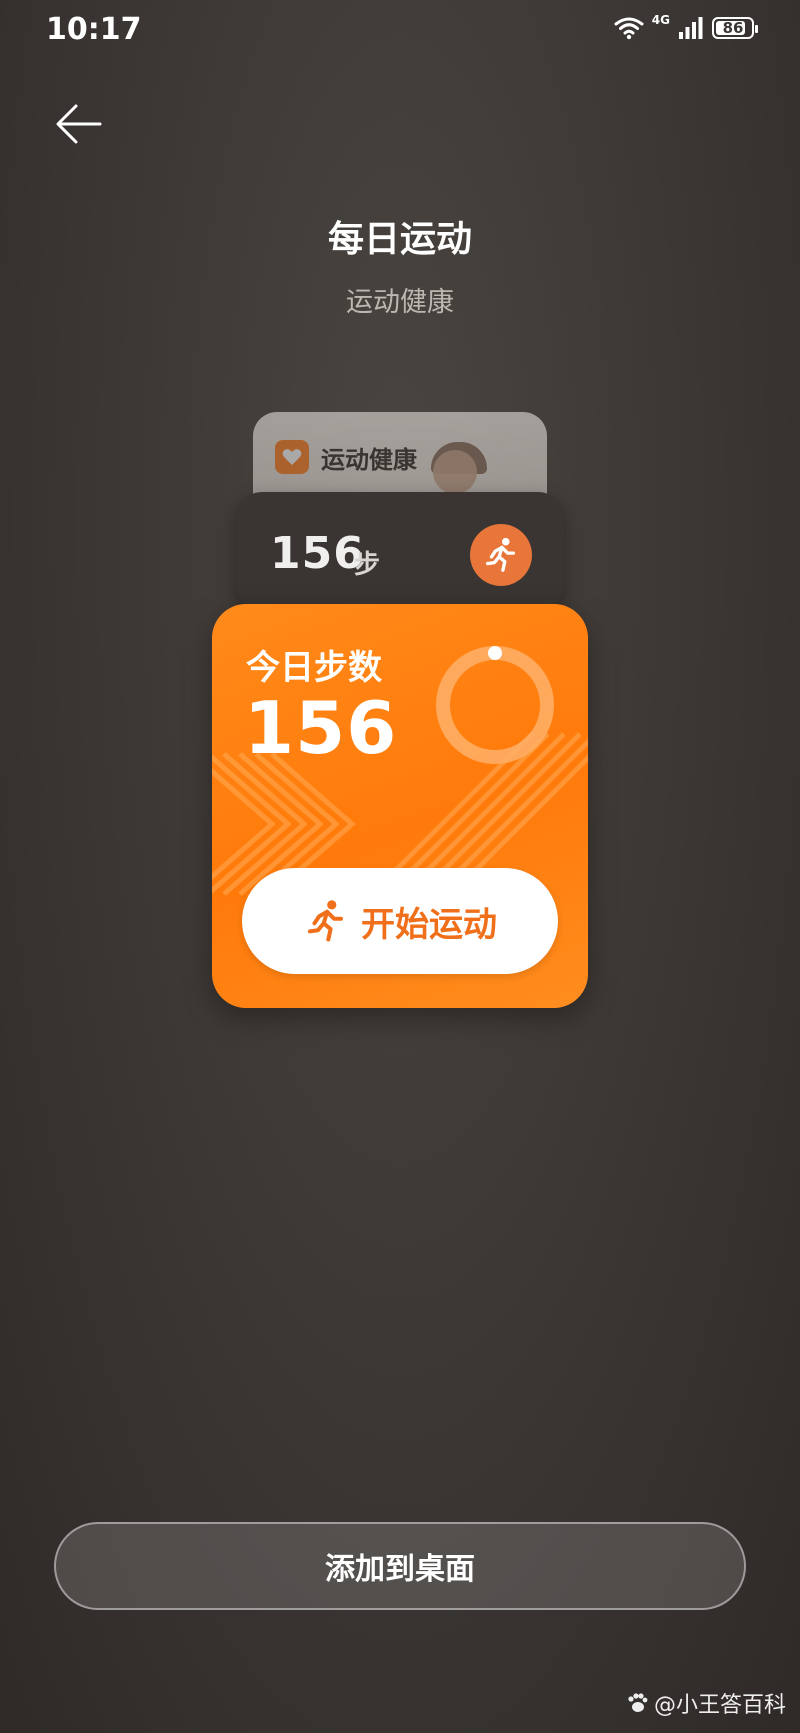  I want to click on status-bar: 10:17 4G 86, so click(400, 30).